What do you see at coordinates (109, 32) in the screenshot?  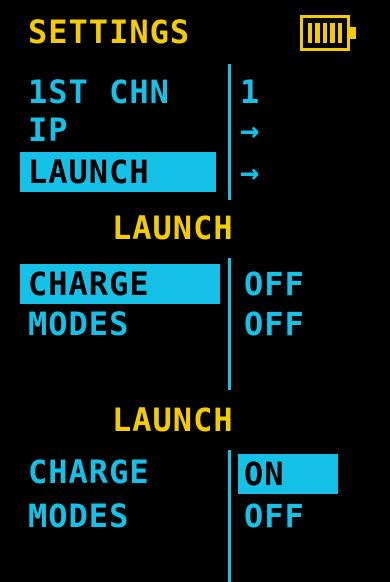 I see `page-title: SETTINGS` at bounding box center [109, 32].